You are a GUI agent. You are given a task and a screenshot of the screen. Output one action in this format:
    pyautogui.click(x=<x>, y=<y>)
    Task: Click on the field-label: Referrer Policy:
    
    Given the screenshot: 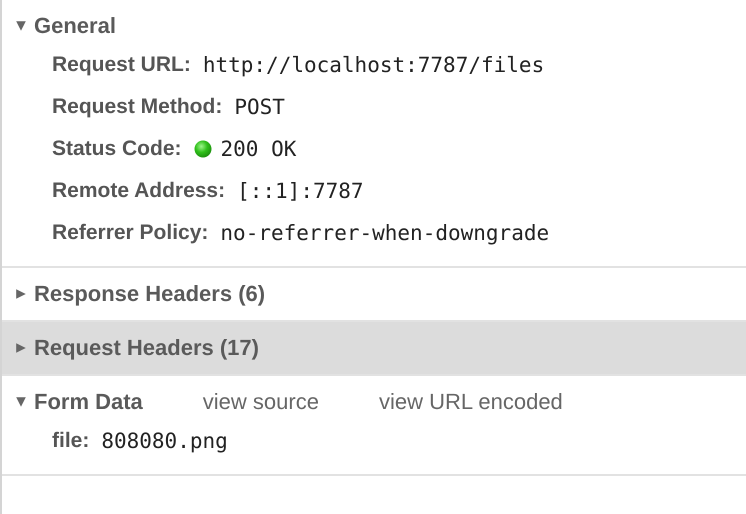 What is the action you would take?
    pyautogui.click(x=130, y=233)
    